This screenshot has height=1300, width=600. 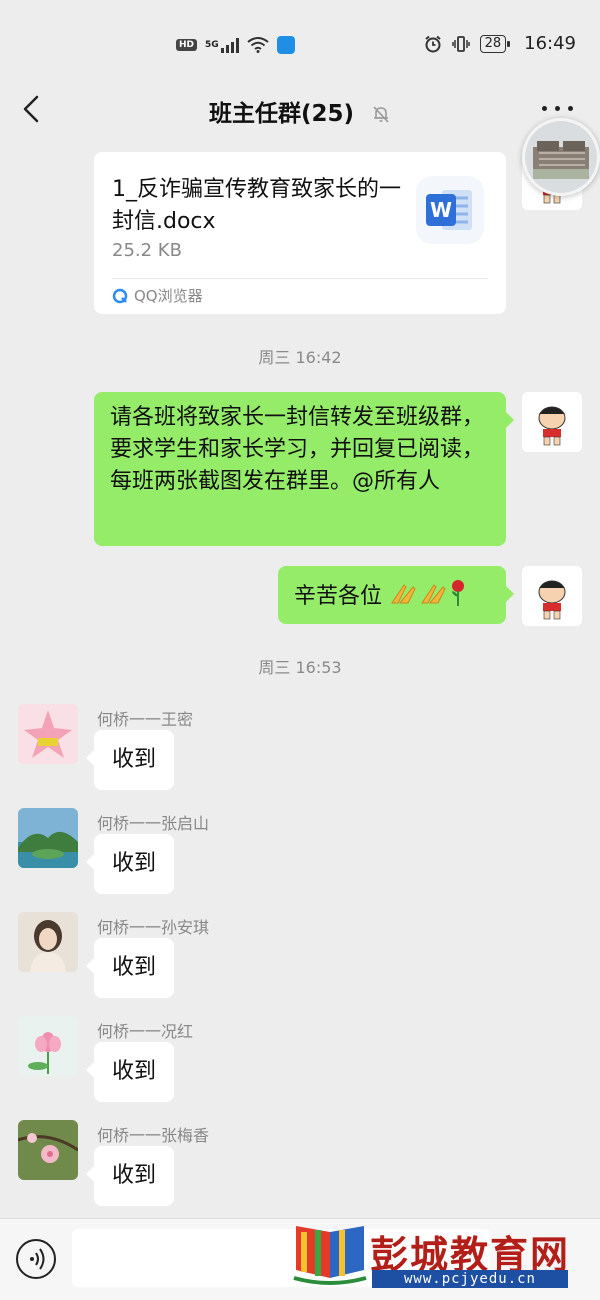 I want to click on file-size: 25.2 KB, so click(x=147, y=250).